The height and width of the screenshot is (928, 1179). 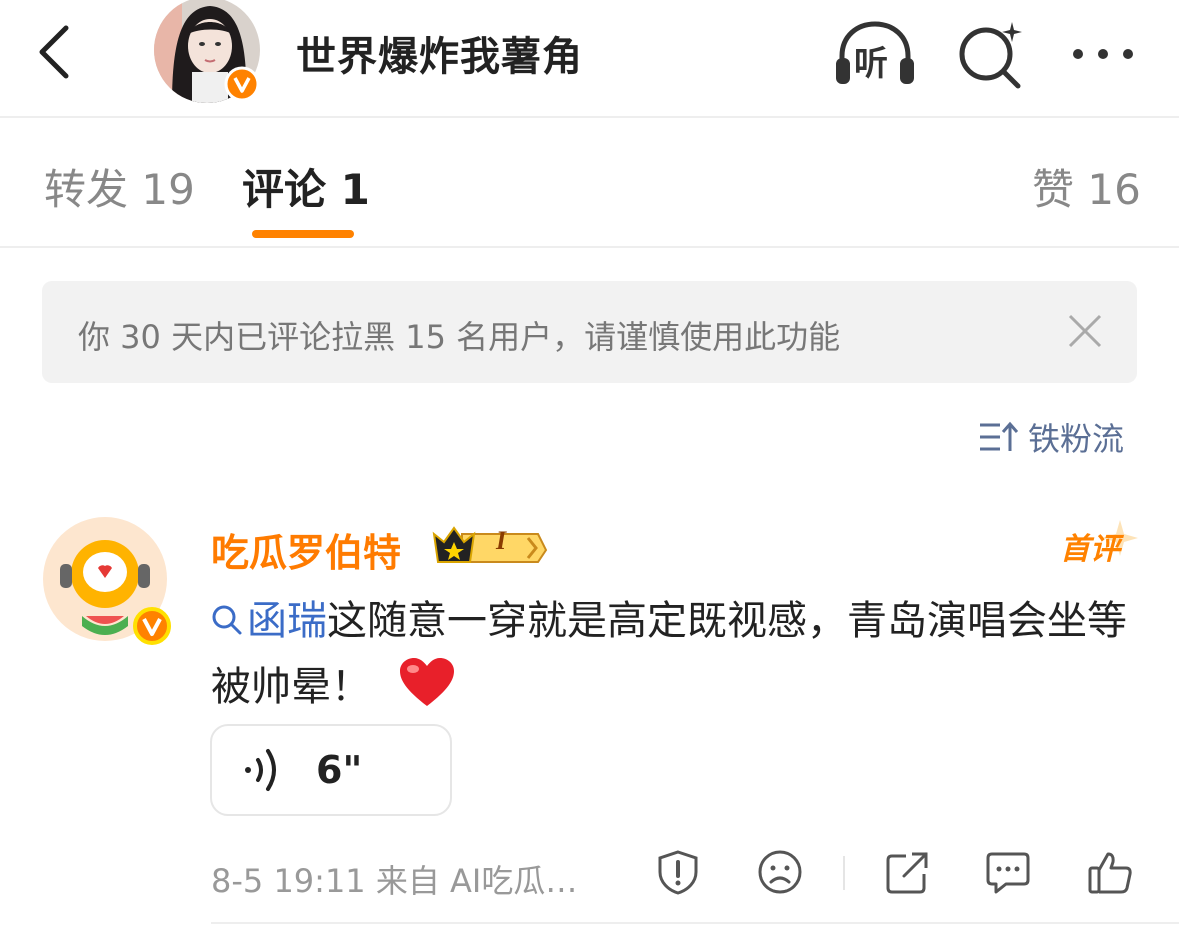 I want to click on comment-text: 函瑞这随意一穿就是高定既视感，青岛演唱会坐等被帅晕！, so click(x=671, y=658).